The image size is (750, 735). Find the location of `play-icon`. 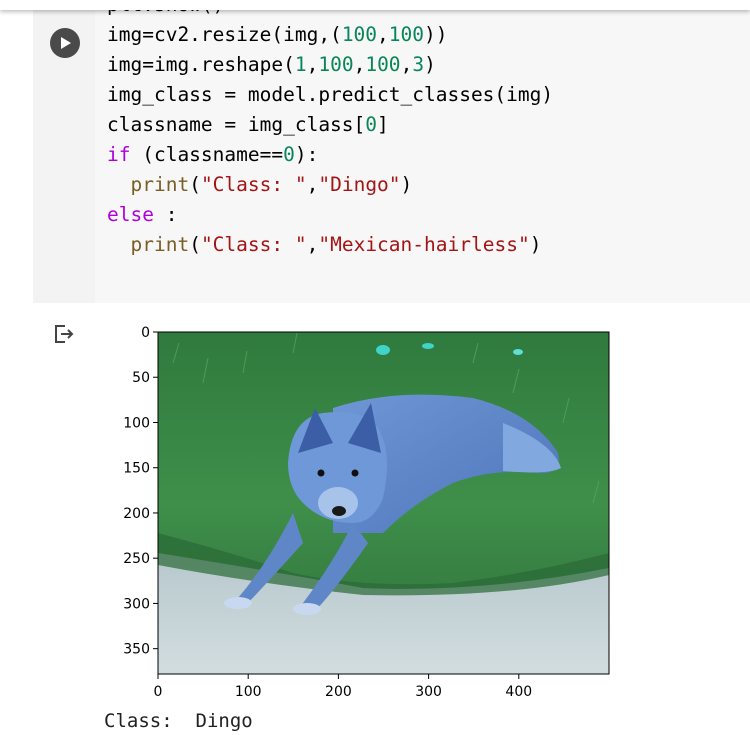

play-icon is located at coordinates (66, 43).